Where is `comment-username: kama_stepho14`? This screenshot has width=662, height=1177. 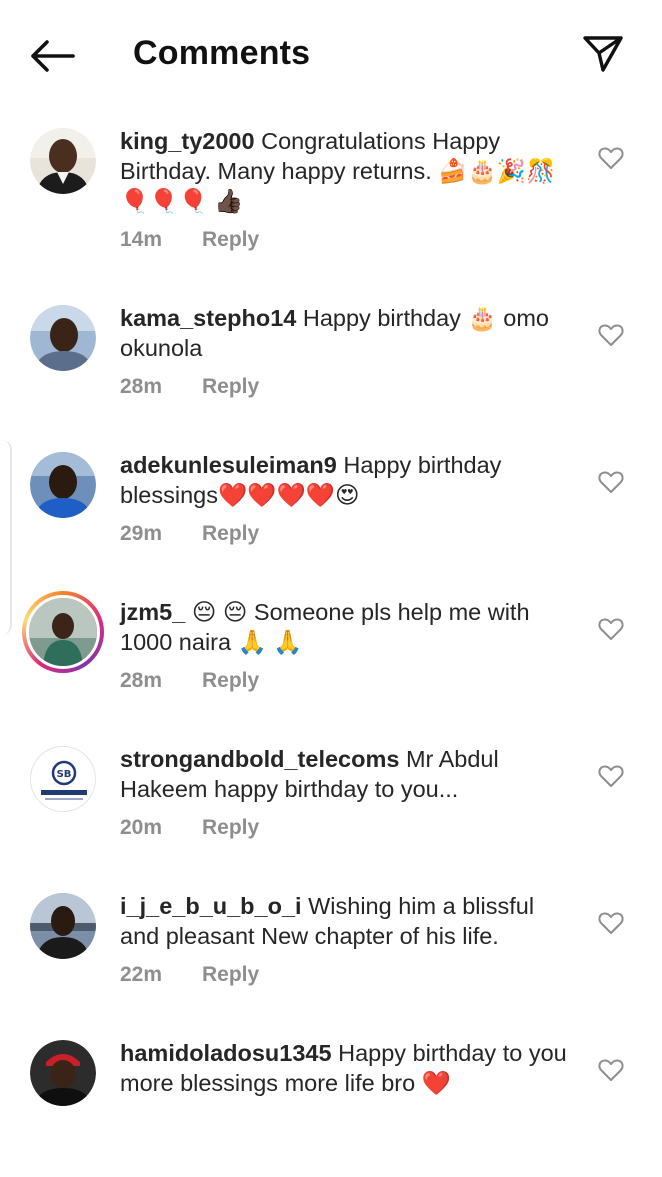
comment-username: kama_stepho14 is located at coordinates (208, 318).